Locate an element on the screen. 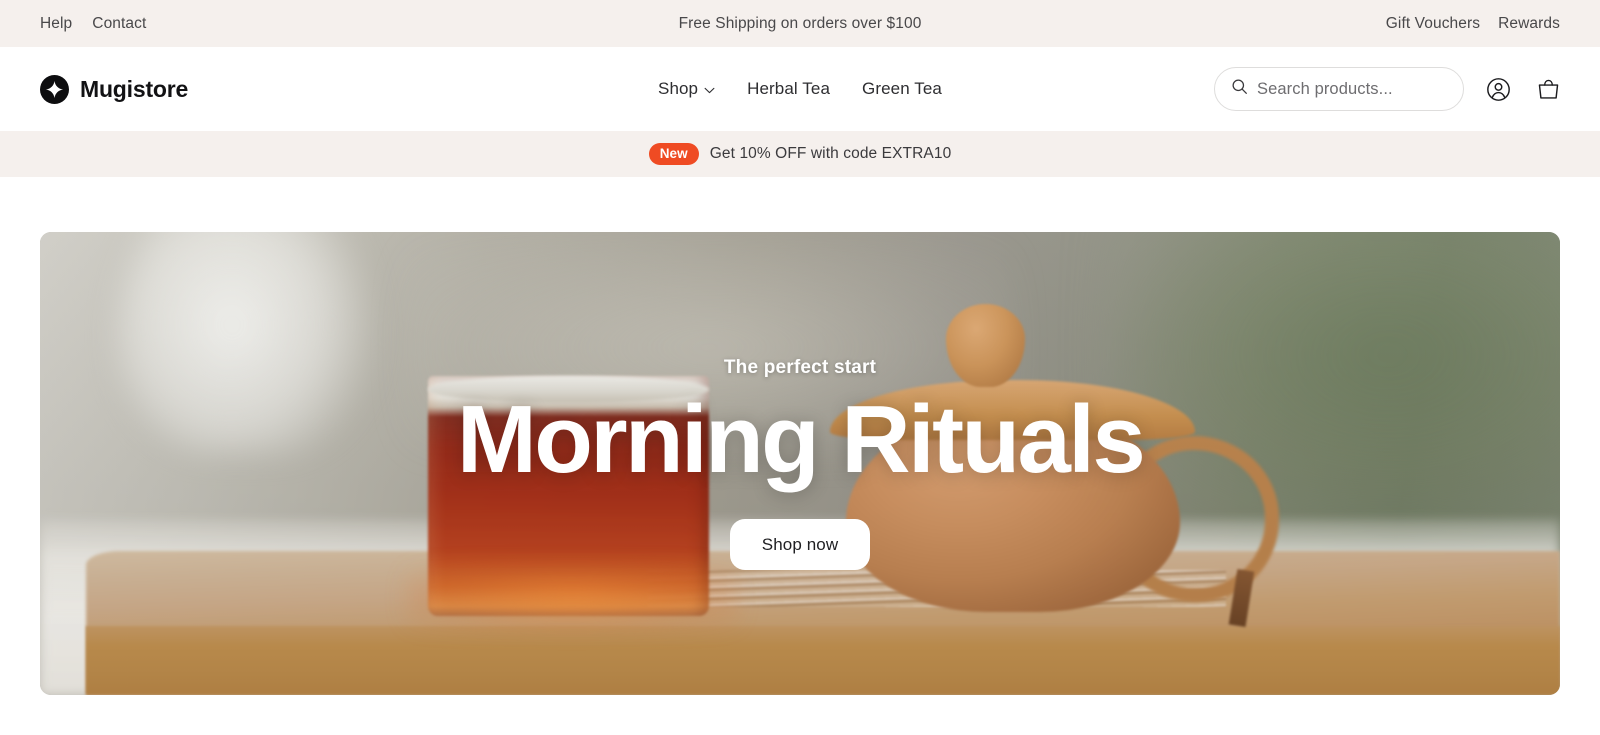 This screenshot has width=1600, height=735. chevron-down-icon is located at coordinates (709, 89).